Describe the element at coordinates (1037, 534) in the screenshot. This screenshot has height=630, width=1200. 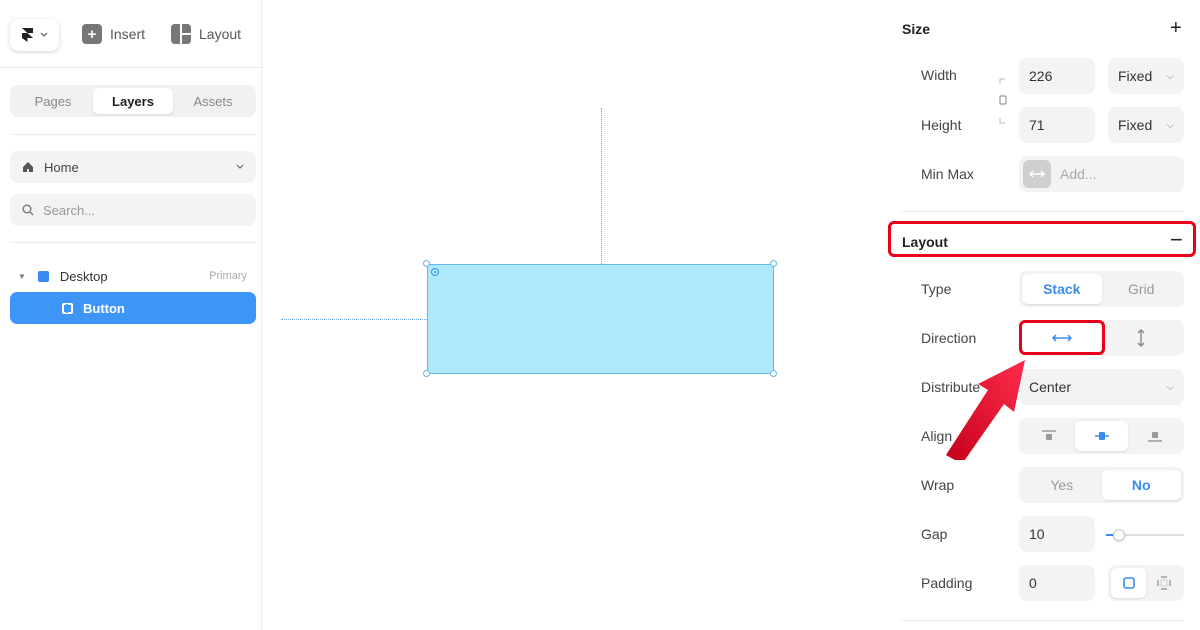
I see `gap-value: 10` at that location.